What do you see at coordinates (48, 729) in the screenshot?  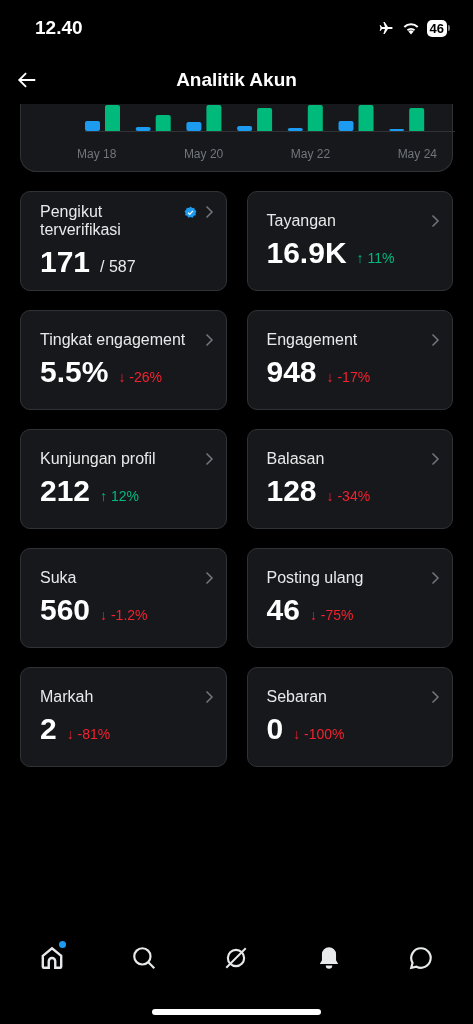 I see `metric-value: 2` at bounding box center [48, 729].